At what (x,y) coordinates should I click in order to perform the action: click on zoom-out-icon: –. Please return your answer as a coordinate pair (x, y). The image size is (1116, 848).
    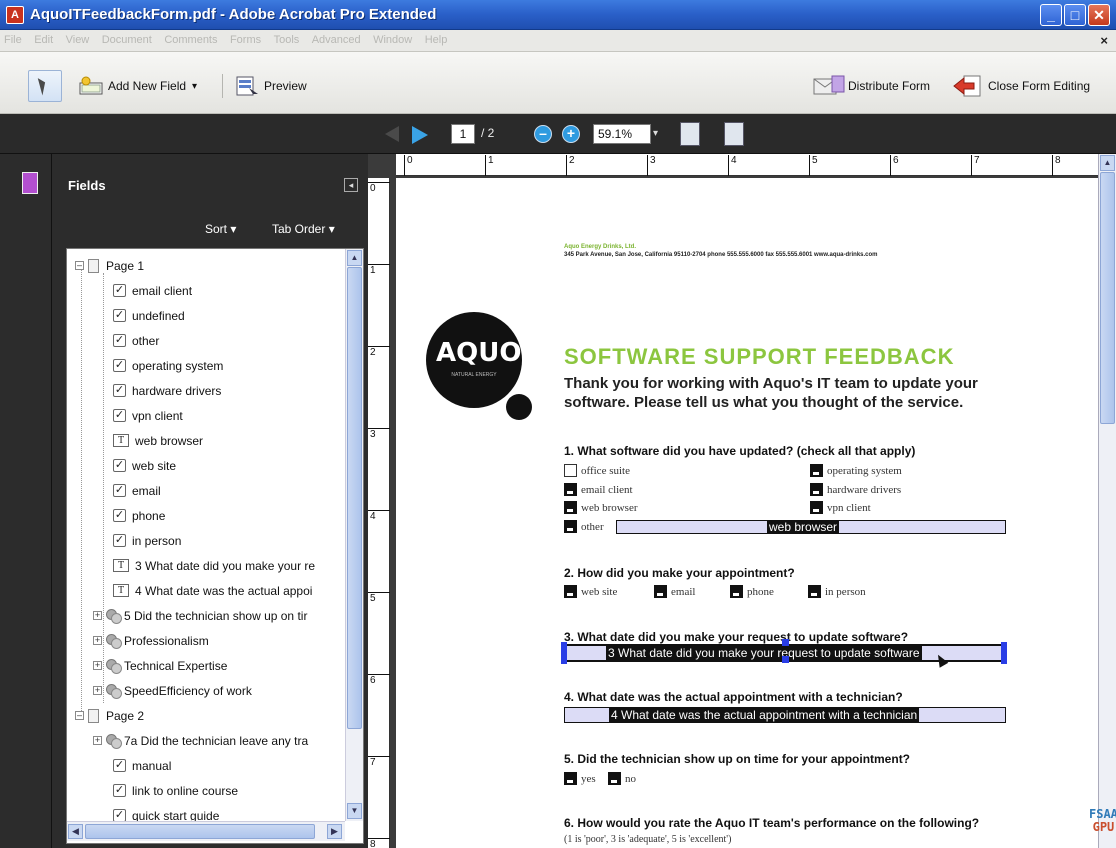
    Looking at the image, I should click on (543, 134).